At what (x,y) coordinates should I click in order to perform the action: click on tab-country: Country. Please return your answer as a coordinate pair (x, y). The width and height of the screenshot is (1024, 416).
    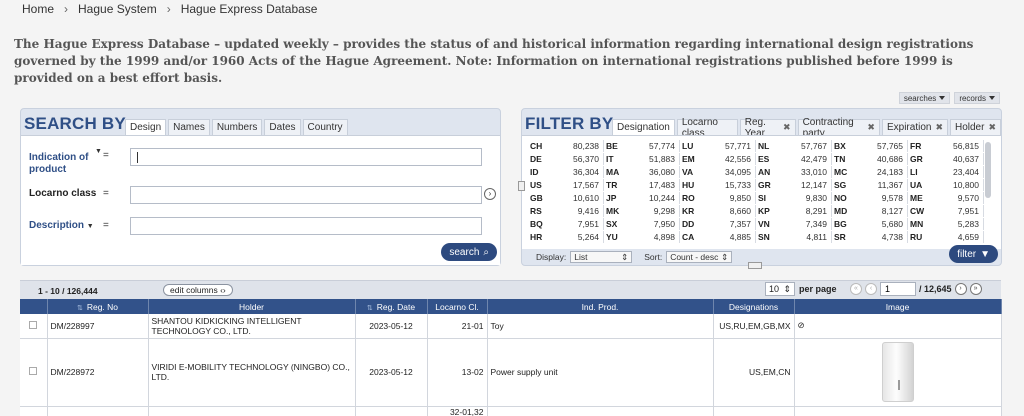
    Looking at the image, I should click on (325, 127).